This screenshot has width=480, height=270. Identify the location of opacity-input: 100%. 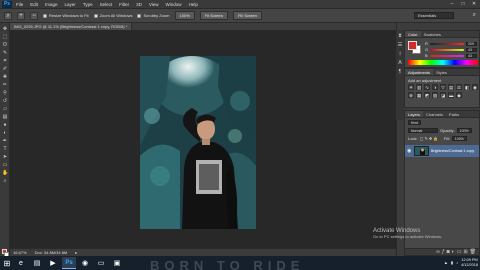
(464, 130).